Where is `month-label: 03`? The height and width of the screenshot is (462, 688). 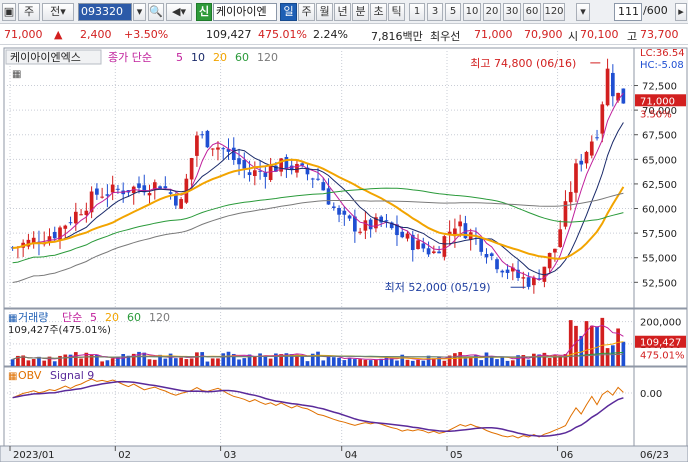 month-label: 03 is located at coordinates (230, 455).